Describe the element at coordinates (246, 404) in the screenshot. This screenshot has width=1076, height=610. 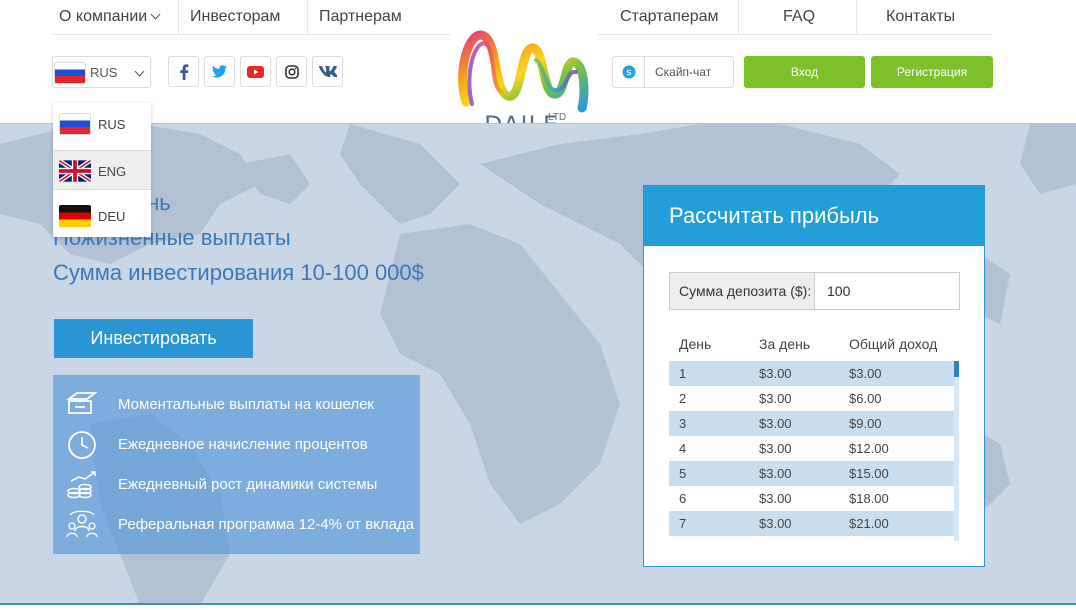
I see `feature-text: Моментальные выплаты на кошелек` at that location.